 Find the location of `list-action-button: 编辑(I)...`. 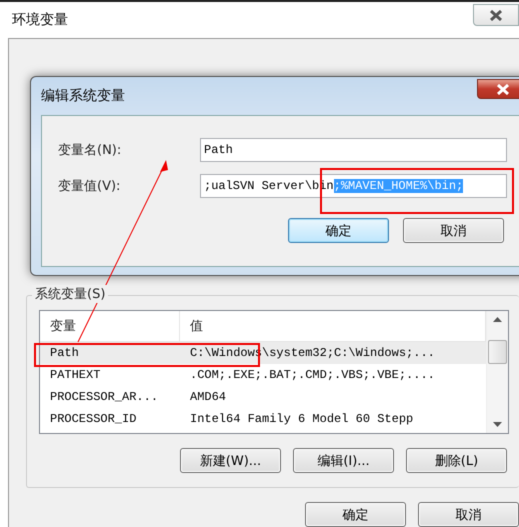

list-action-button: 编辑(I)... is located at coordinates (343, 460).